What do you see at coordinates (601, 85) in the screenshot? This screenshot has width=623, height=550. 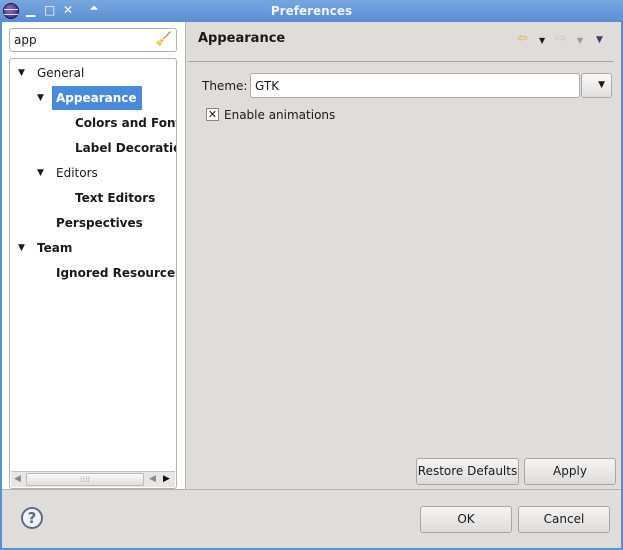 I see `chevron-down-icon: ▼` at bounding box center [601, 85].